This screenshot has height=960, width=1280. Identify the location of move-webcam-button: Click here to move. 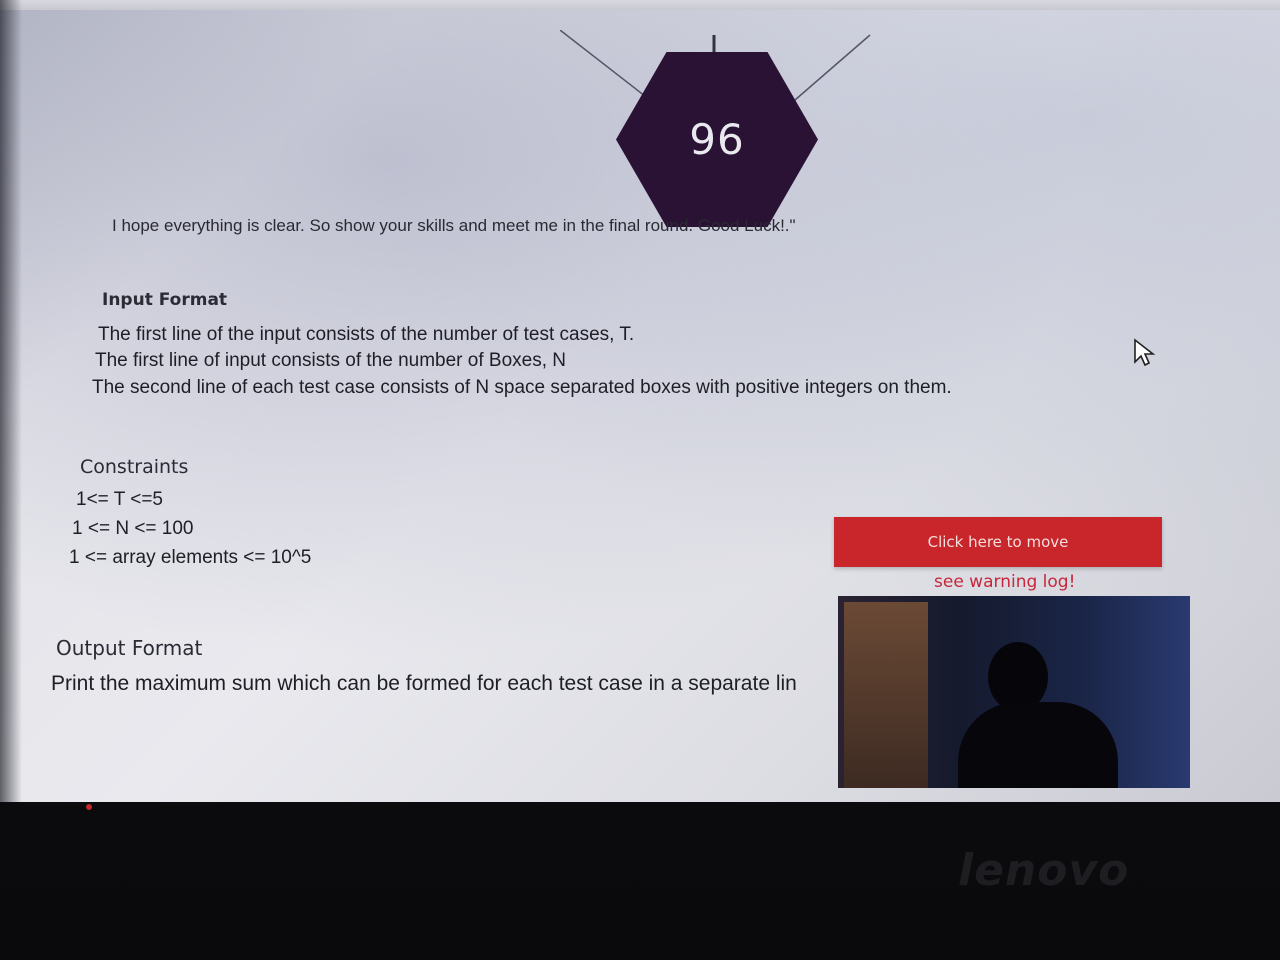
(998, 542).